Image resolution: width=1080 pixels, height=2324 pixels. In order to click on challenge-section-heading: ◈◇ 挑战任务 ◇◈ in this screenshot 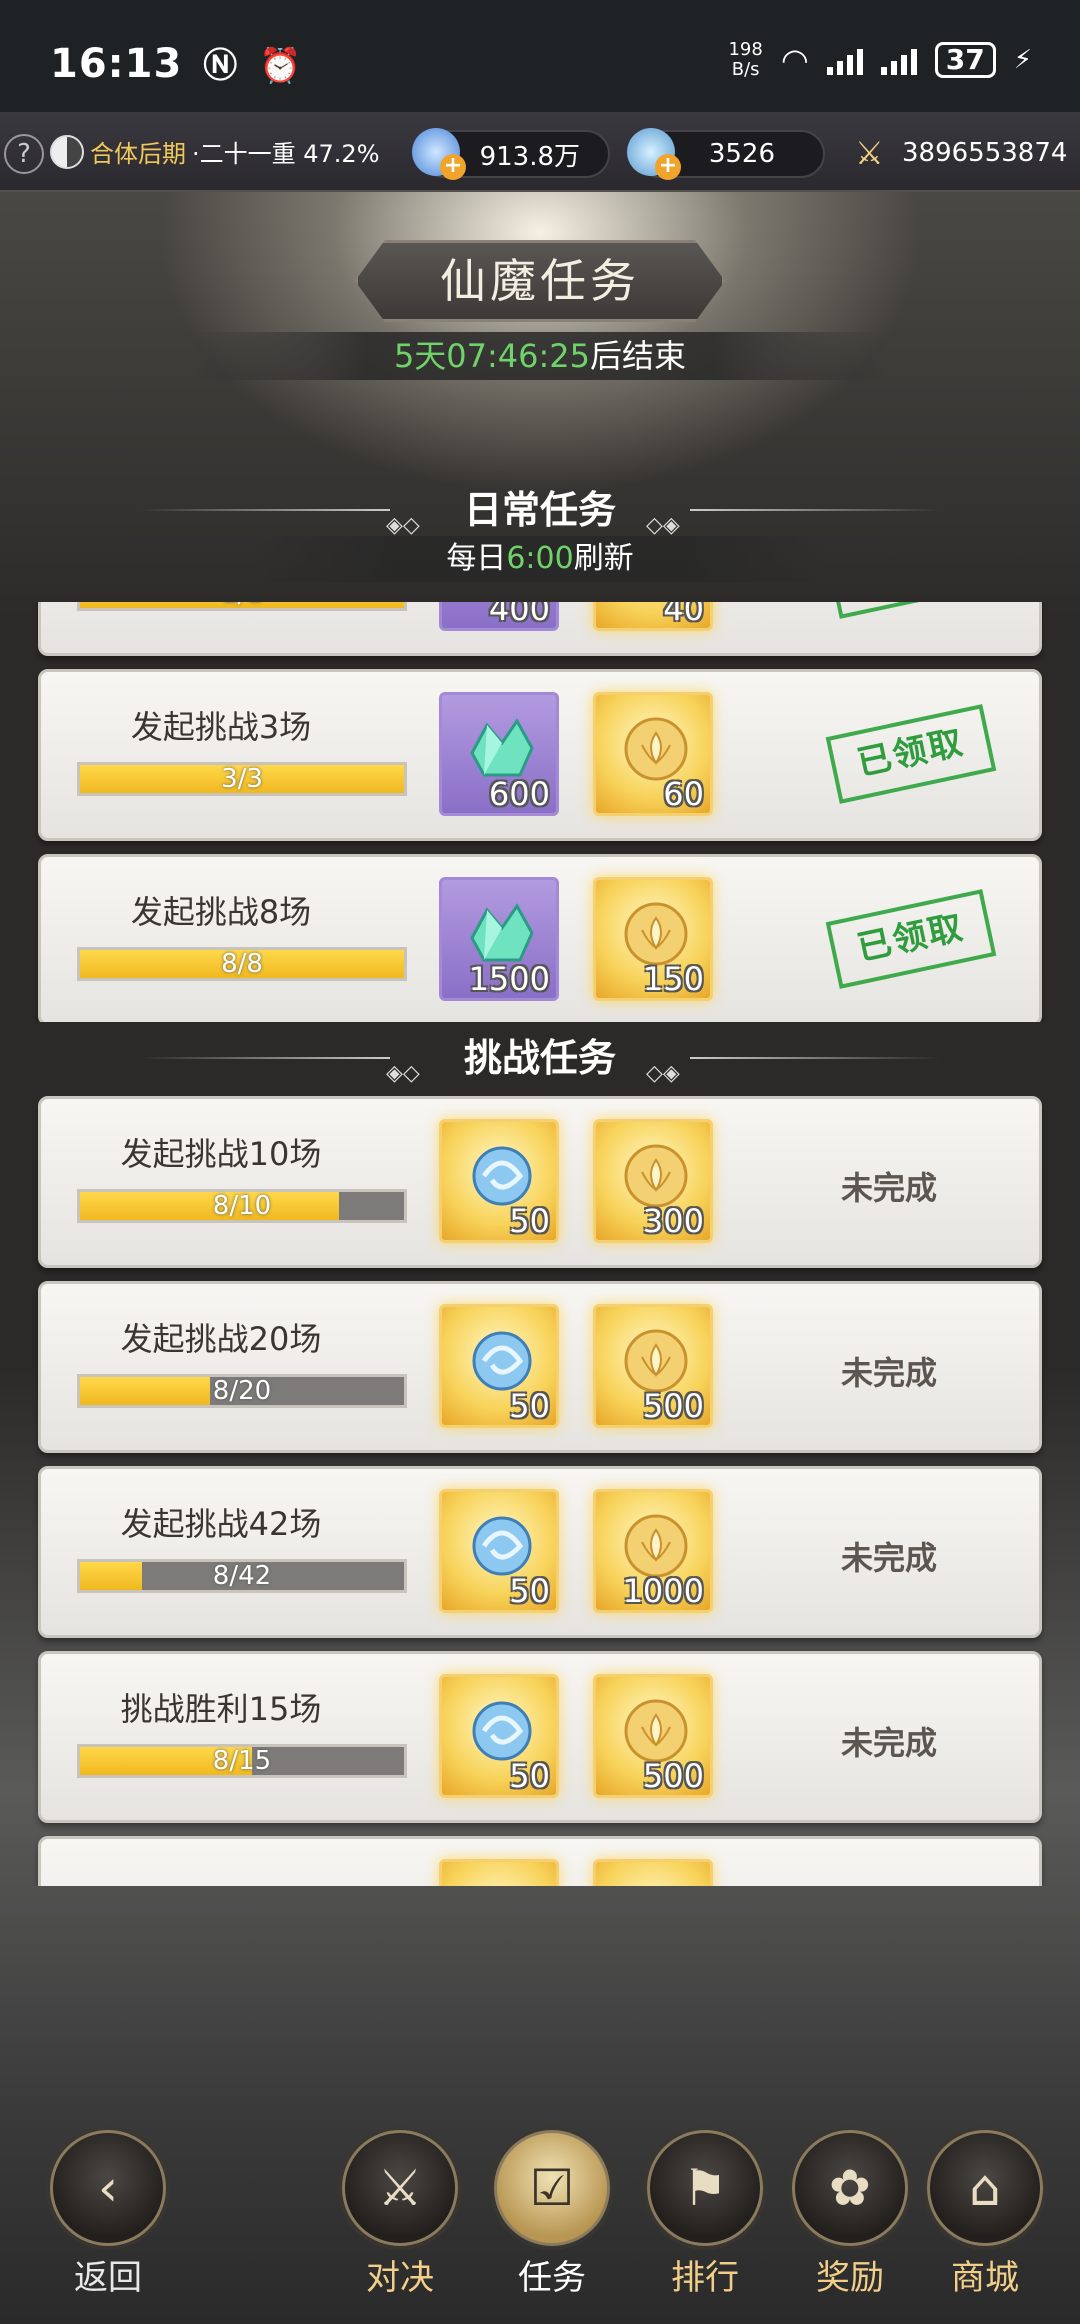, I will do `click(540, 1058)`.